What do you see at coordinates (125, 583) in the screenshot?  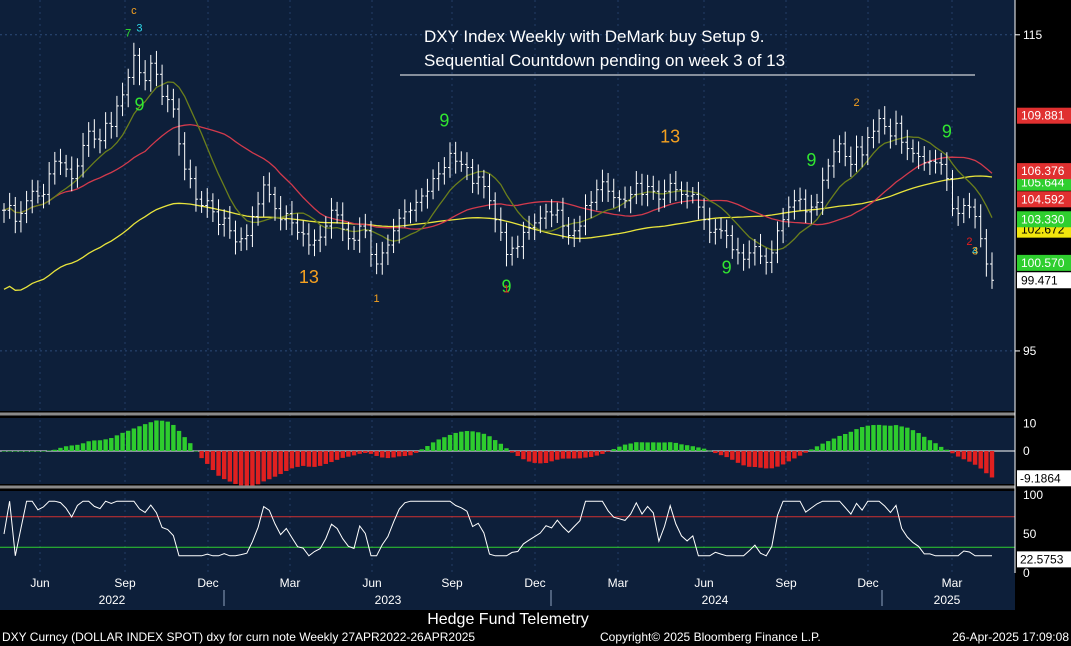 I see `x-month-label: Sep` at bounding box center [125, 583].